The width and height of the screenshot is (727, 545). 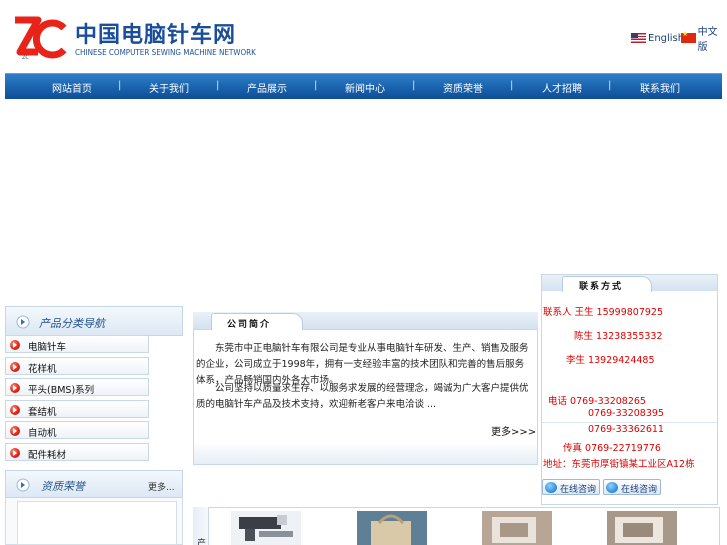 I want to click on category-item: 平头(BMS)系列, so click(x=77, y=387).